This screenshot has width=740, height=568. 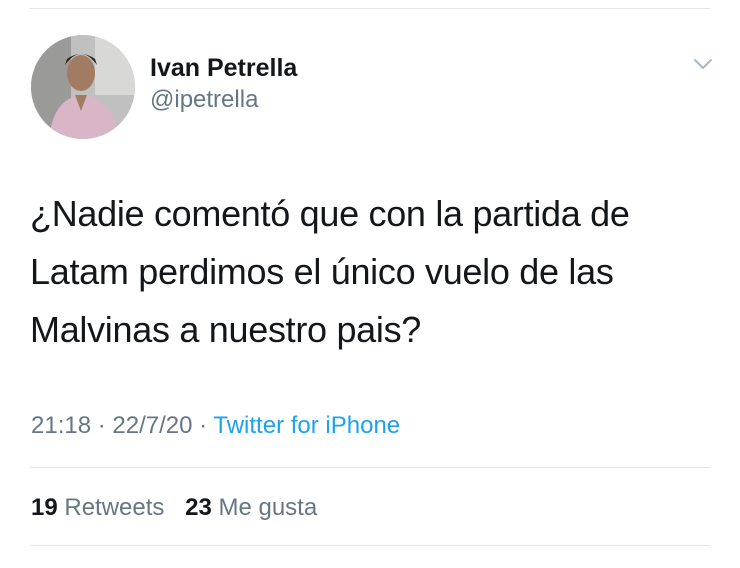 What do you see at coordinates (44, 507) in the screenshot?
I see `retweets-count: 19` at bounding box center [44, 507].